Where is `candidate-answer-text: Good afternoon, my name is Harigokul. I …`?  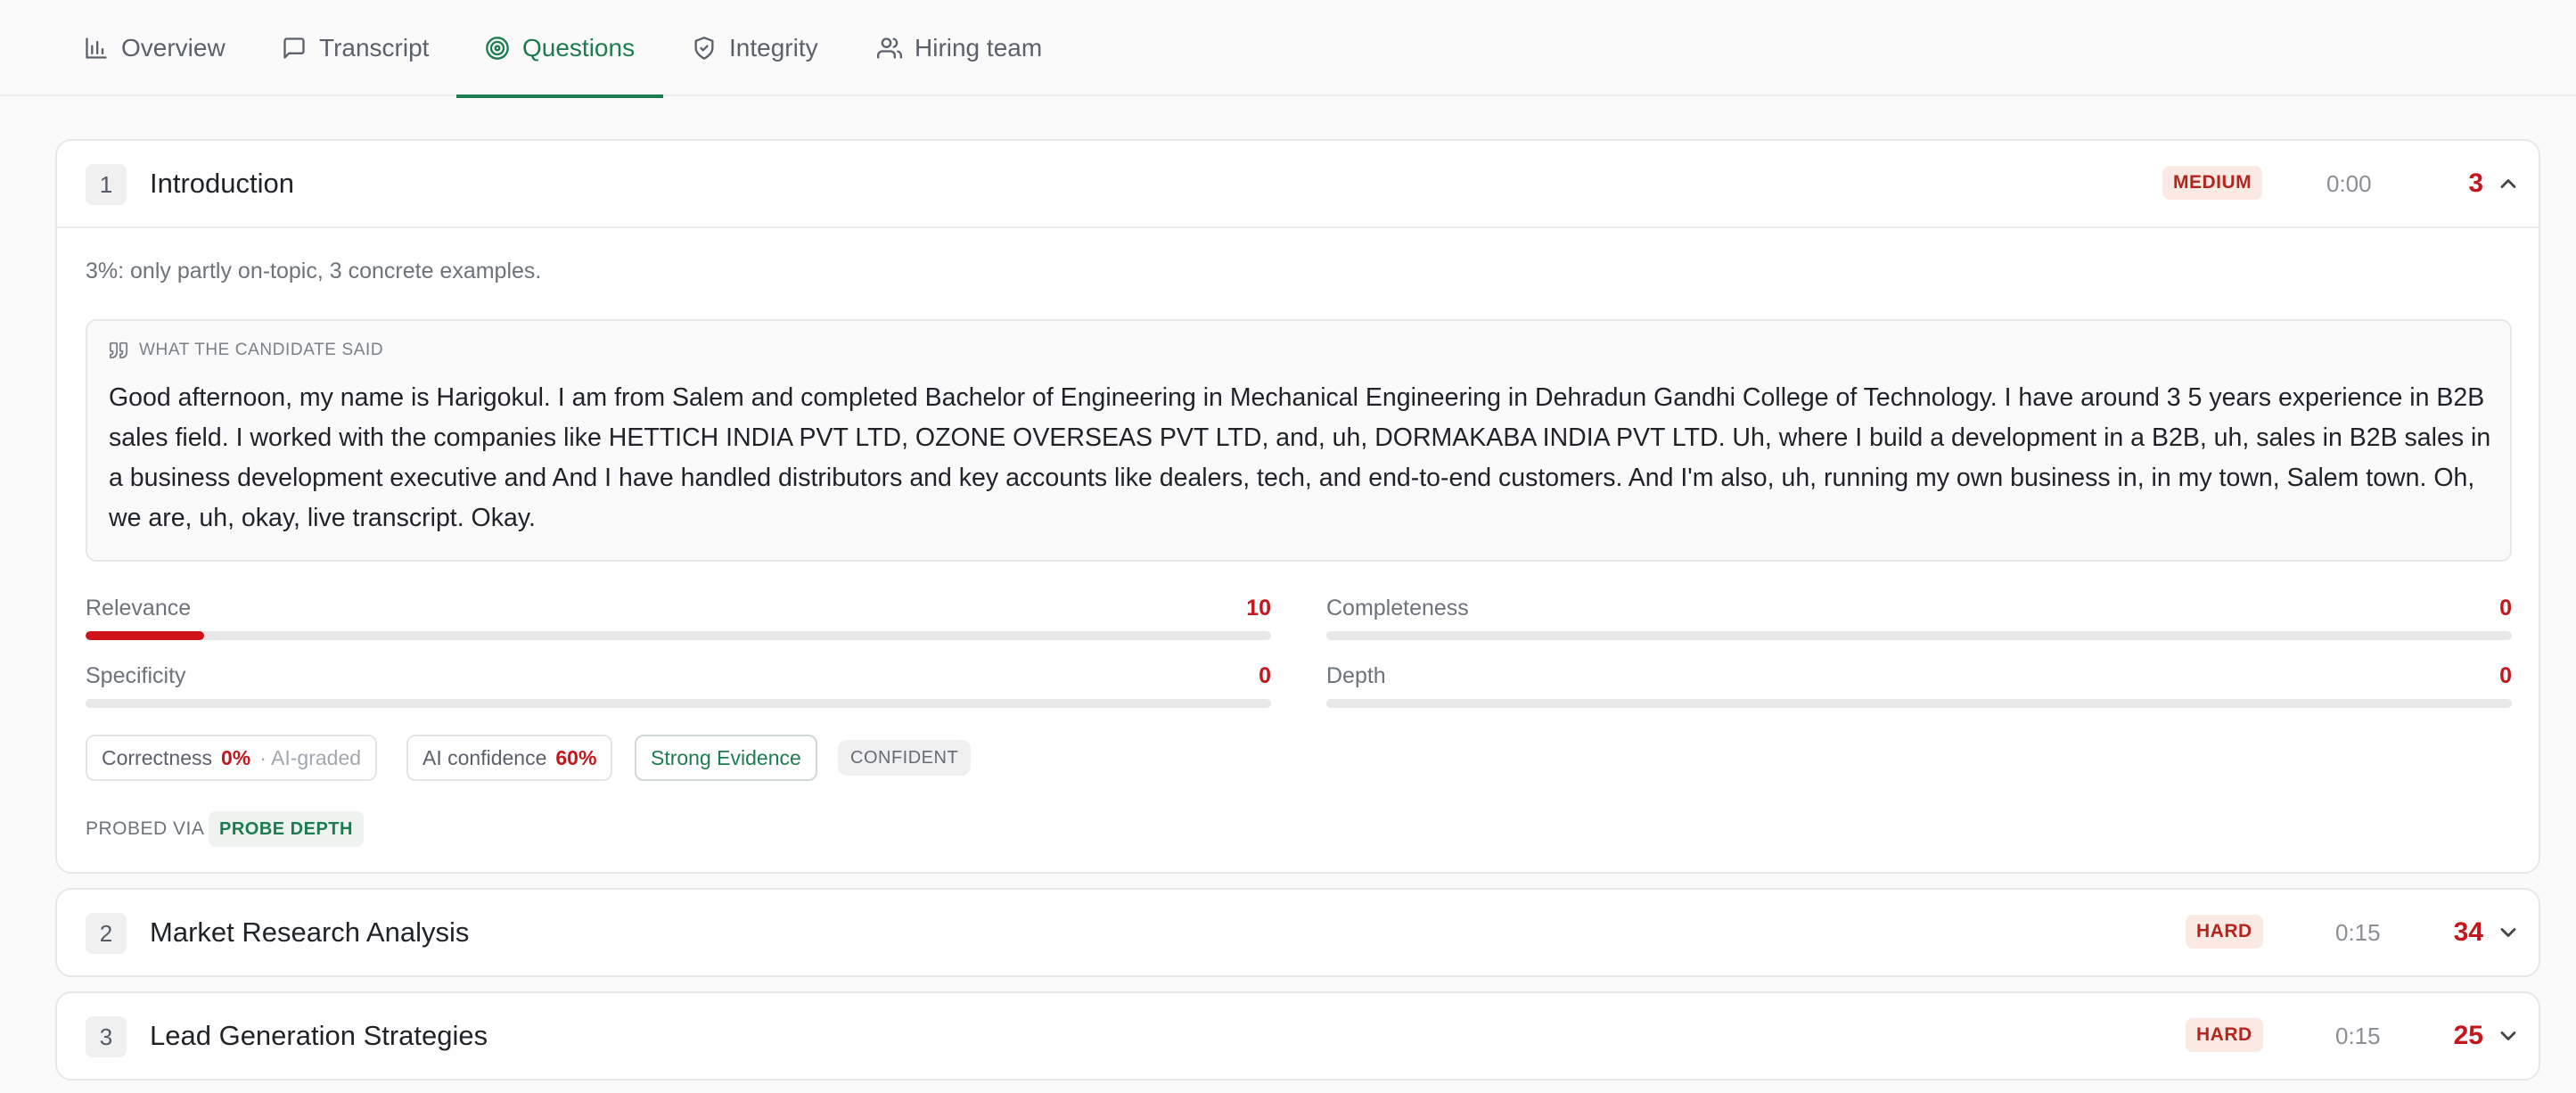 candidate-answer-text: Good afternoon, my name is Harigokul. I … is located at coordinates (1300, 457).